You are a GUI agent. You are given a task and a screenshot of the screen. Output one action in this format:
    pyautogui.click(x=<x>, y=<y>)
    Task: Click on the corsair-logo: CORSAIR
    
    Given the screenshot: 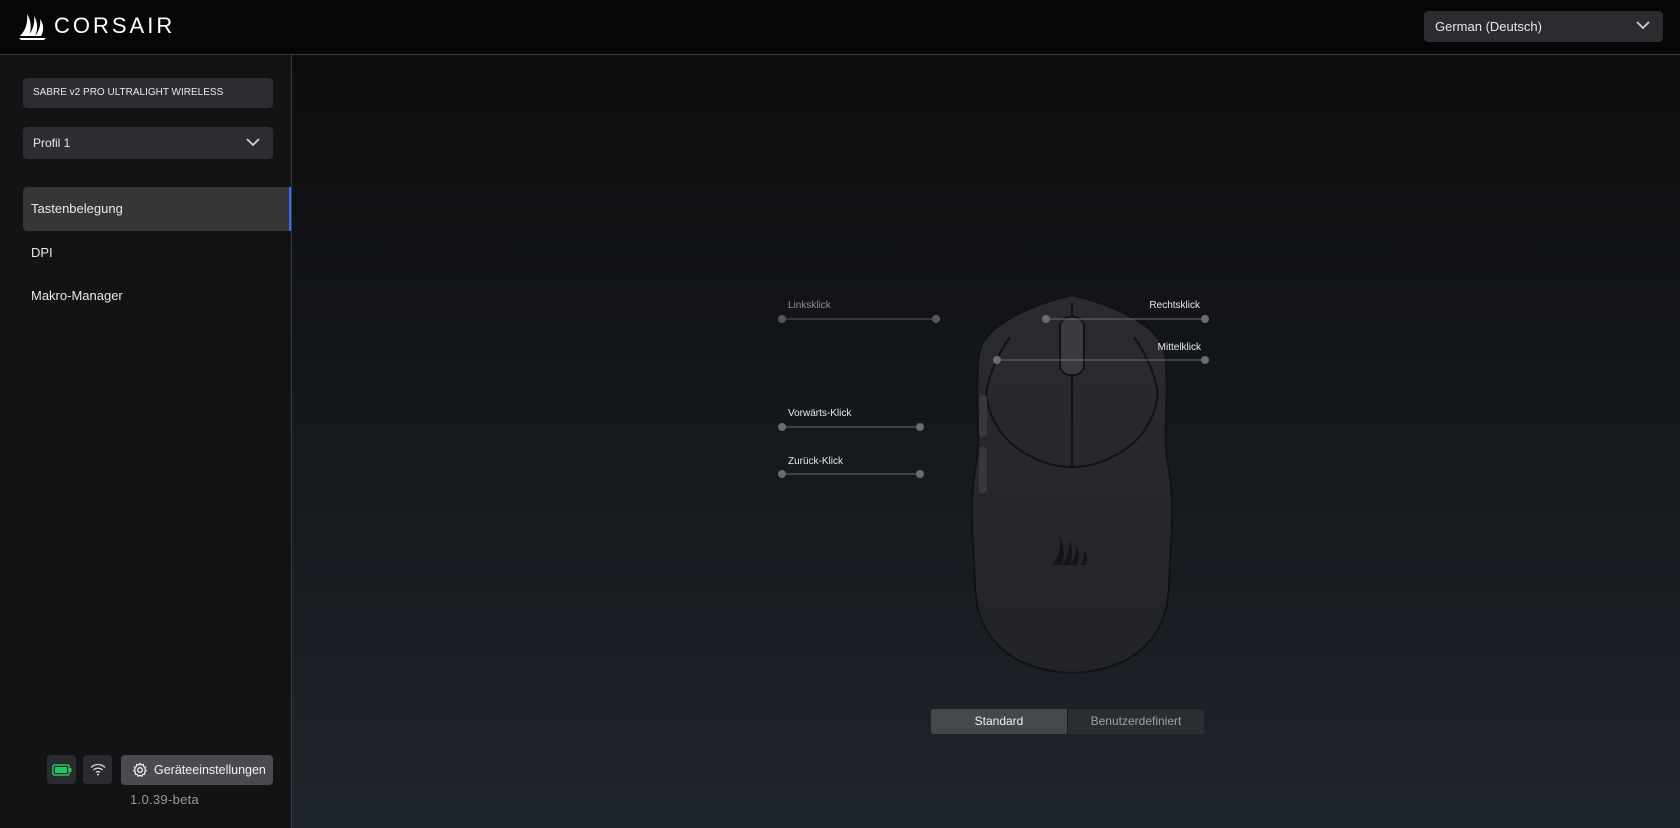 What is the action you would take?
    pyautogui.click(x=96, y=26)
    